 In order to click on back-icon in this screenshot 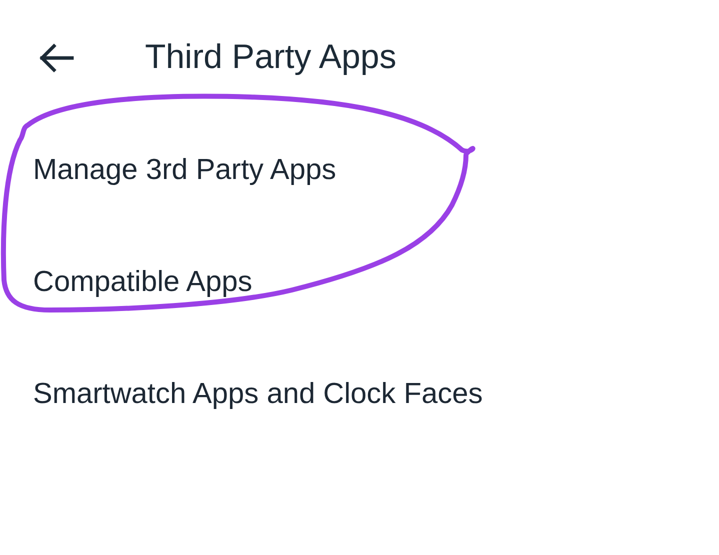, I will do `click(56, 57)`.